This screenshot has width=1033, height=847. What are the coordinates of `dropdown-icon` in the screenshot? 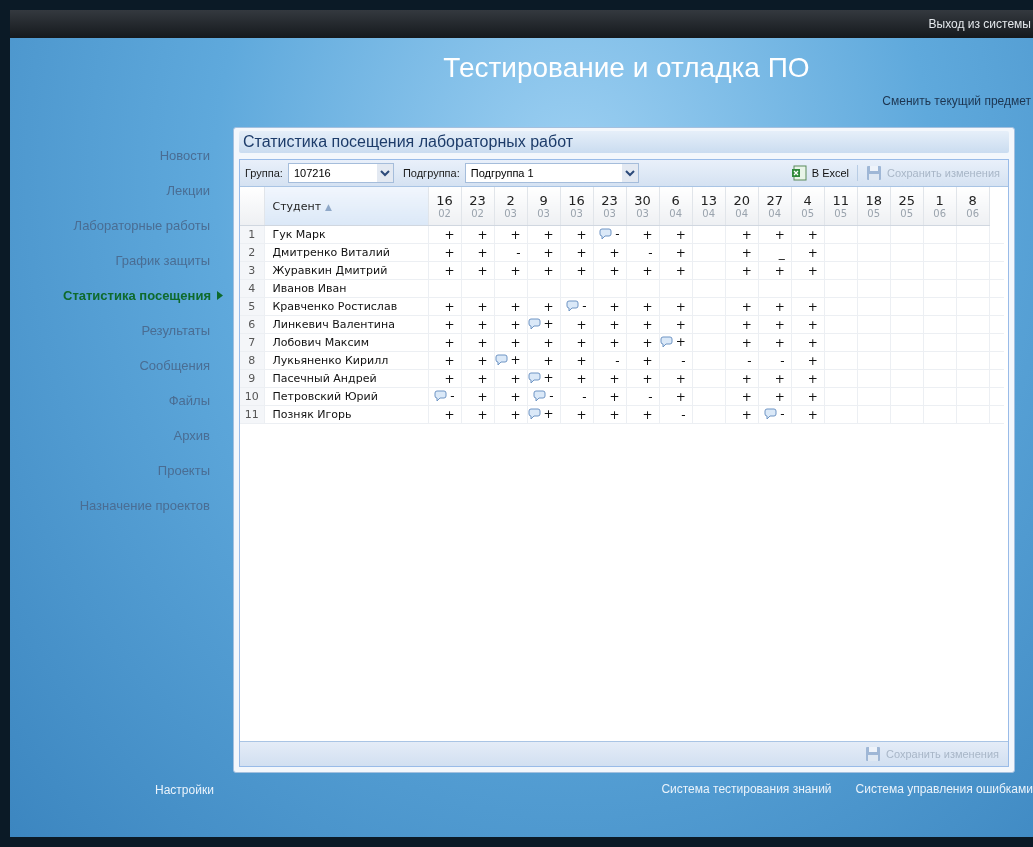 It's located at (629, 173).